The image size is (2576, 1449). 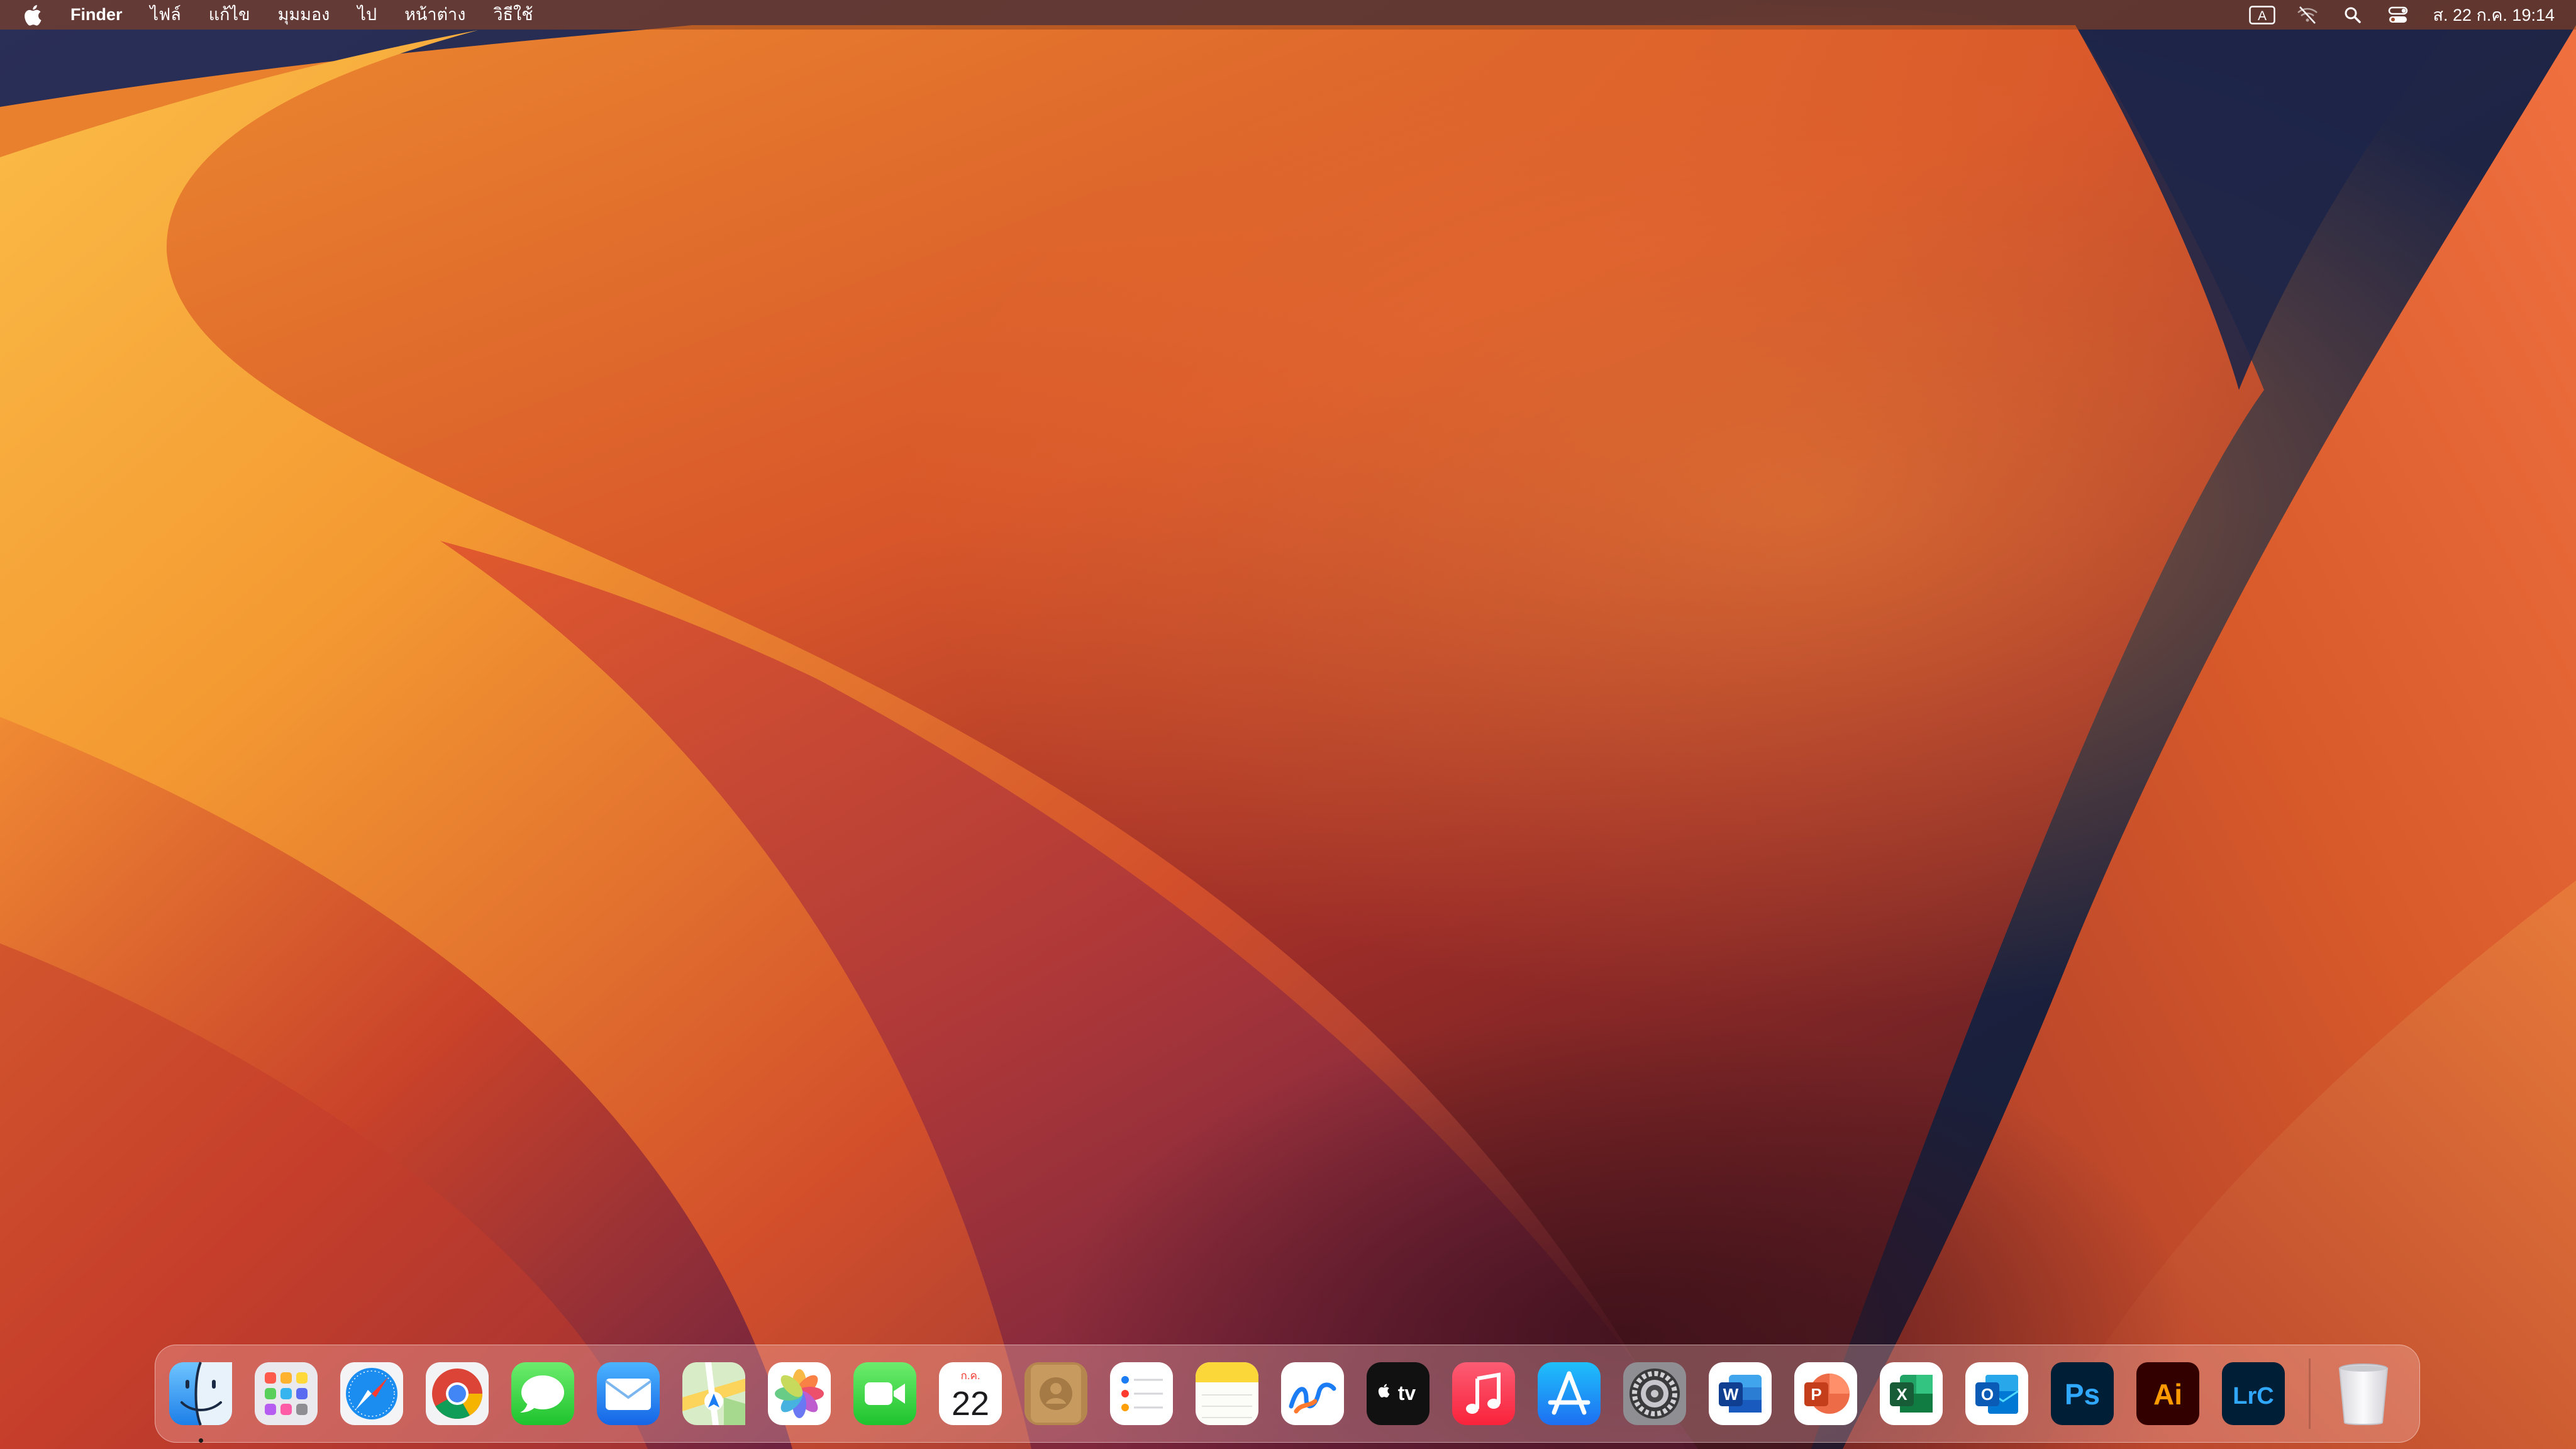 What do you see at coordinates (33, 15) in the screenshot?
I see `apple-menu-icon` at bounding box center [33, 15].